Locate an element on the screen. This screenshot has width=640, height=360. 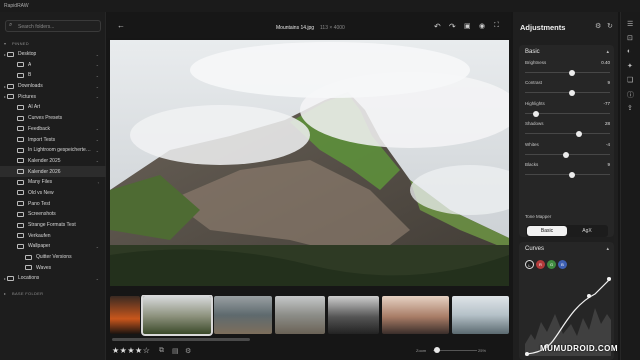
undo-icon: ↶ is located at coordinates (437, 26).